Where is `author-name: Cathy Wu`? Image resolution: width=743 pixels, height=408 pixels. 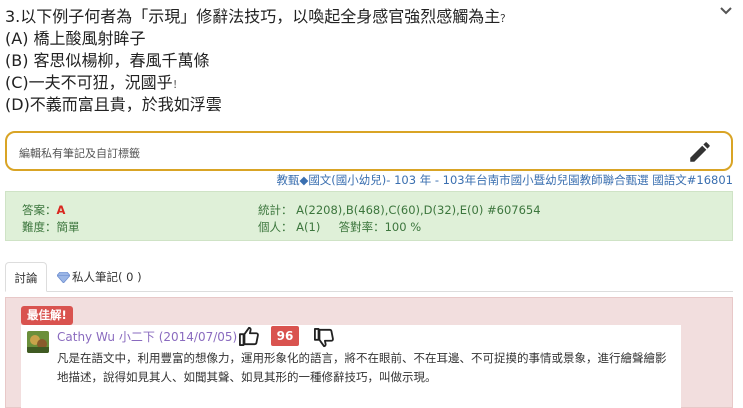 author-name: Cathy Wu is located at coordinates (86, 337).